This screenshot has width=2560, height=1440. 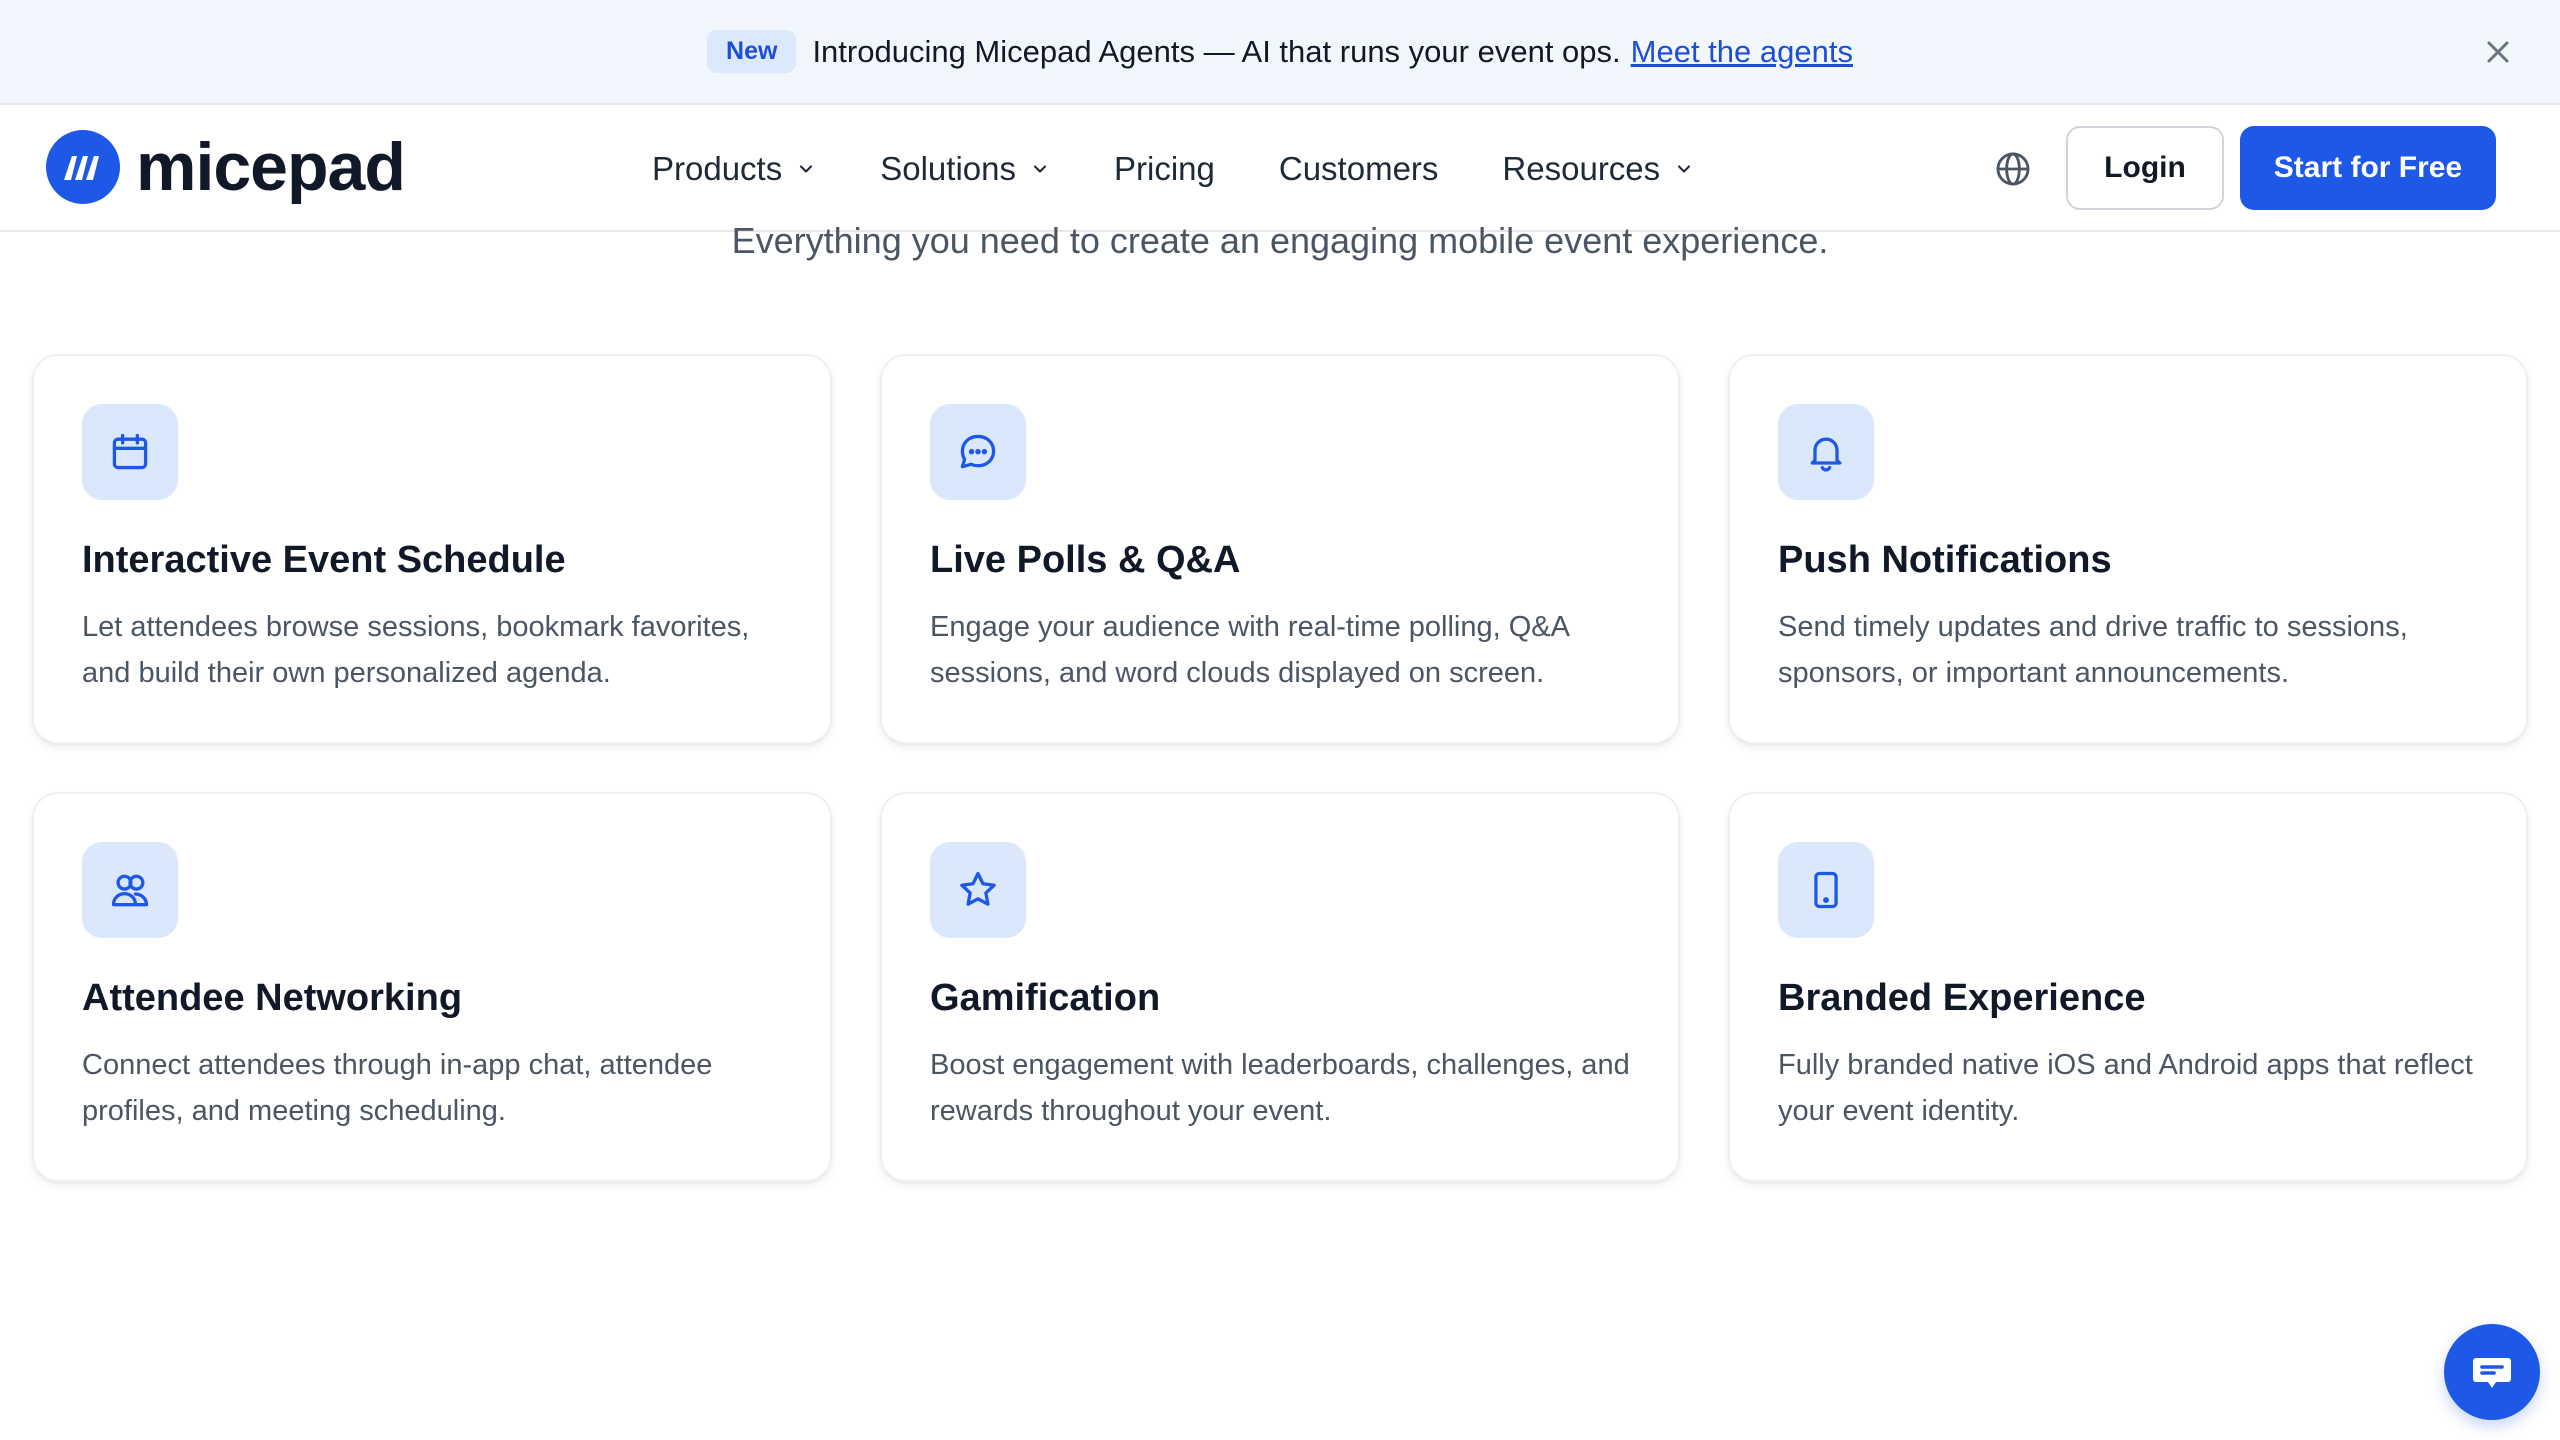 I want to click on nav-item-label: Solutions, so click(x=948, y=168).